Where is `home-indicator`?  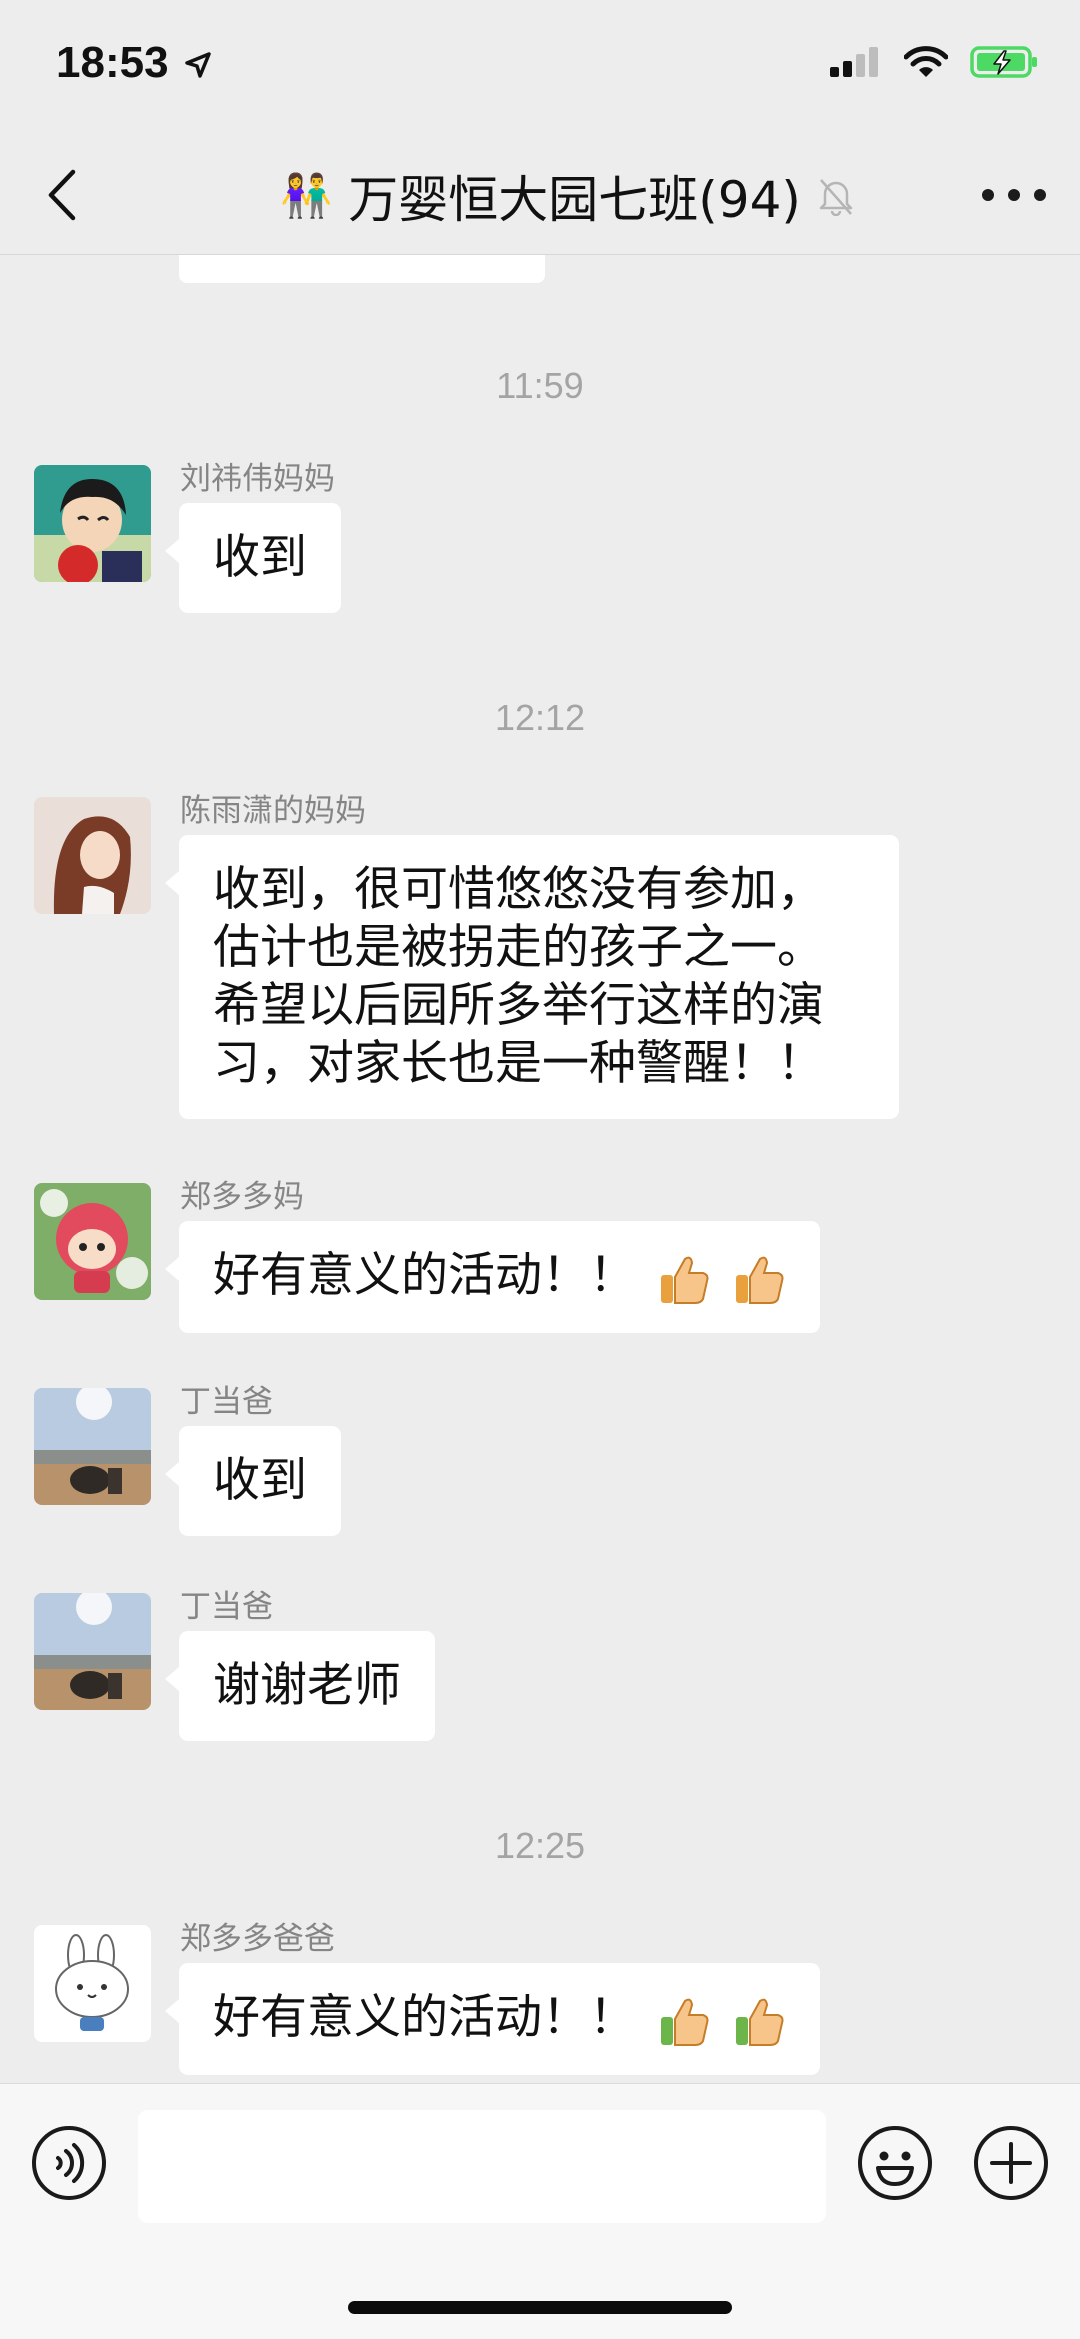
home-indicator is located at coordinates (540, 2307).